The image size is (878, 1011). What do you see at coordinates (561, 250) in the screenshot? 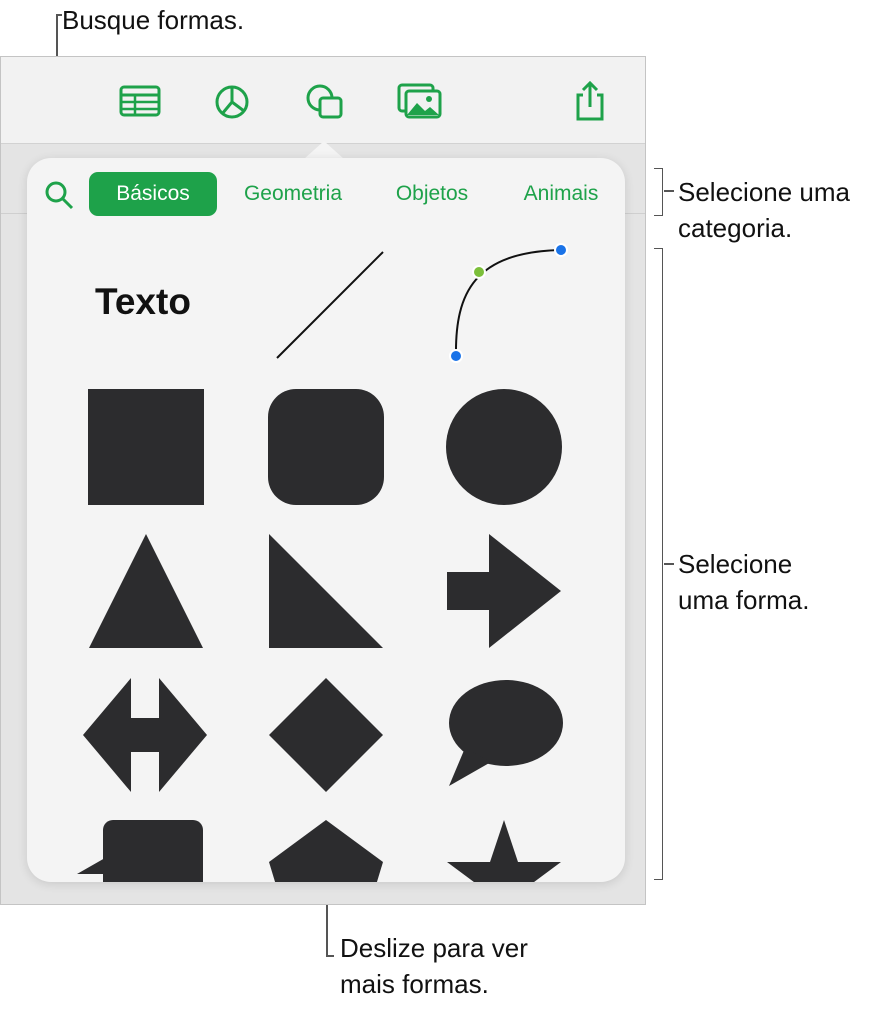
I see `curve-end-dot` at bounding box center [561, 250].